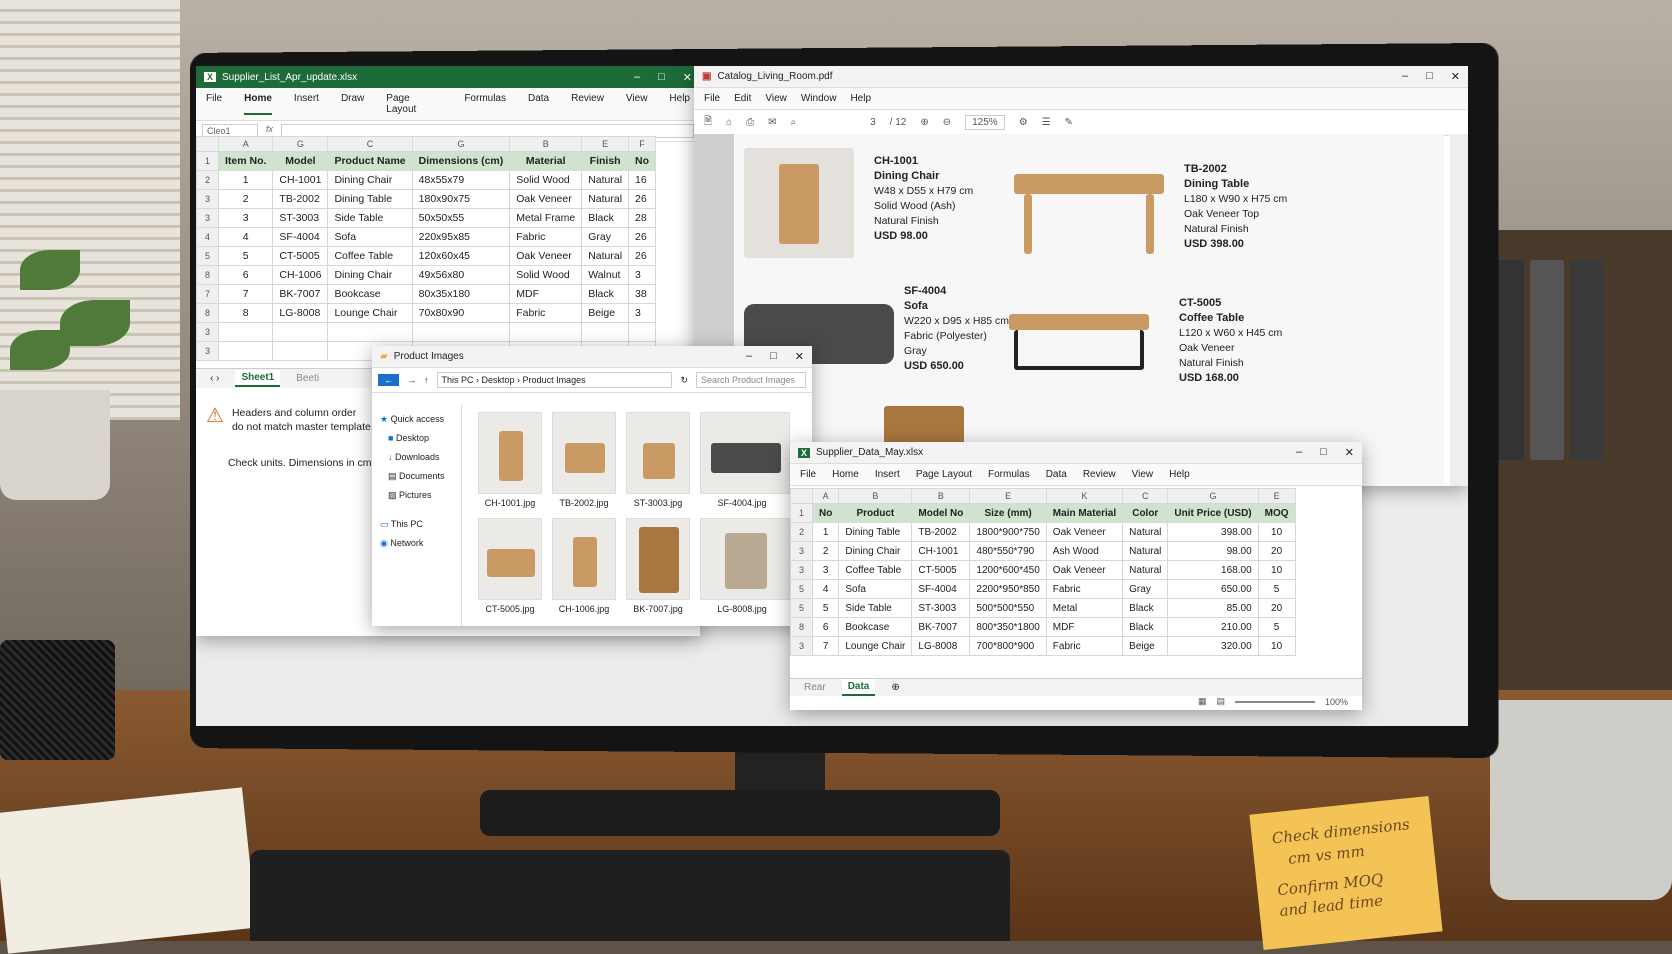 The height and width of the screenshot is (954, 1672). I want to click on row-number: 1, so click(207, 161).